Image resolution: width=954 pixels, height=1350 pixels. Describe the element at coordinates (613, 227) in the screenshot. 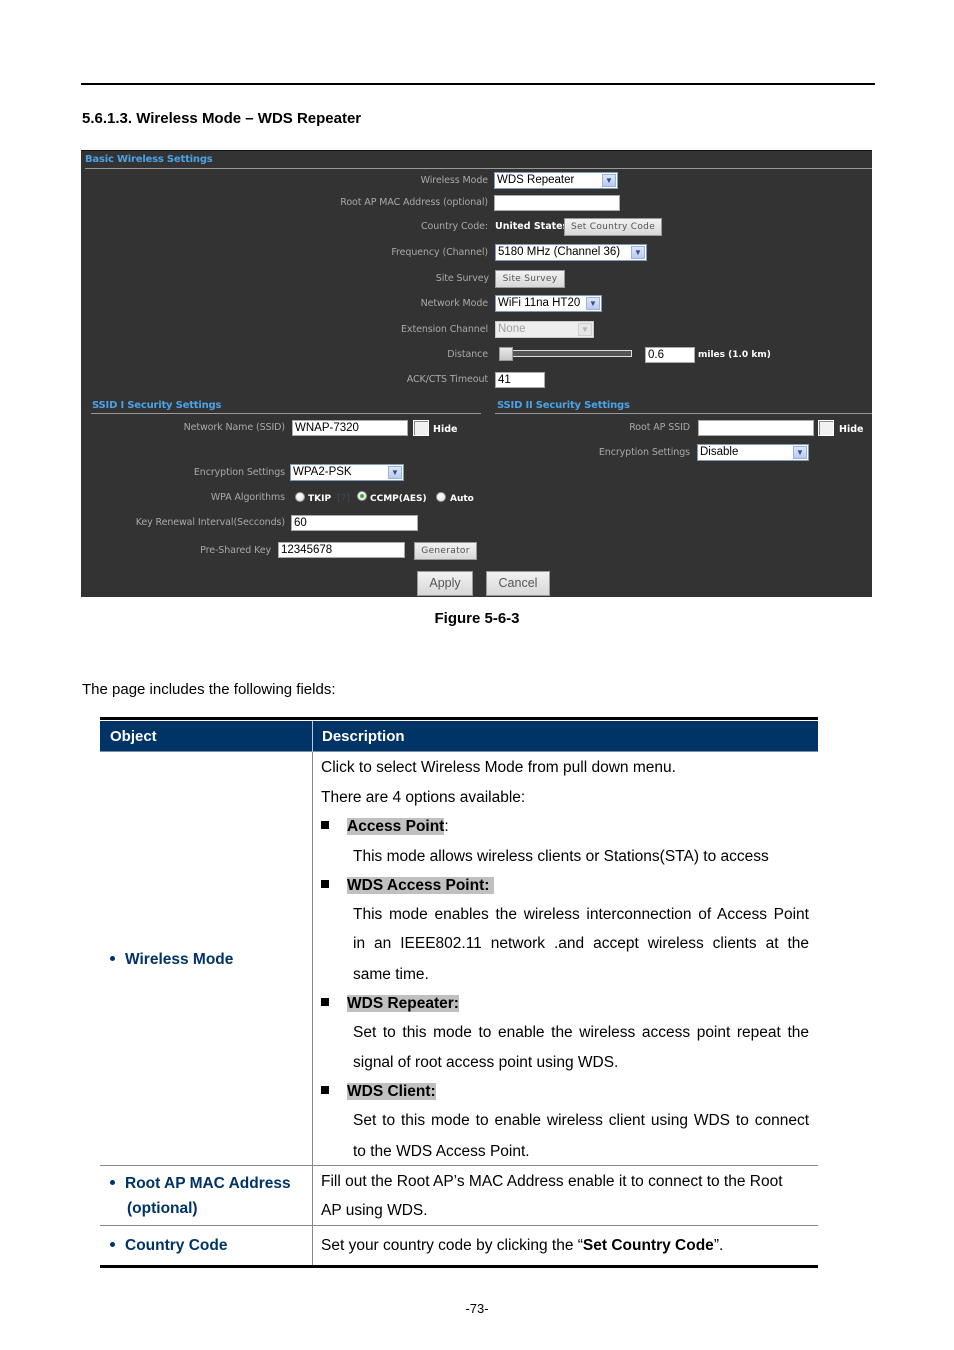

I see `set-country-code-button: Set Country Code` at that location.